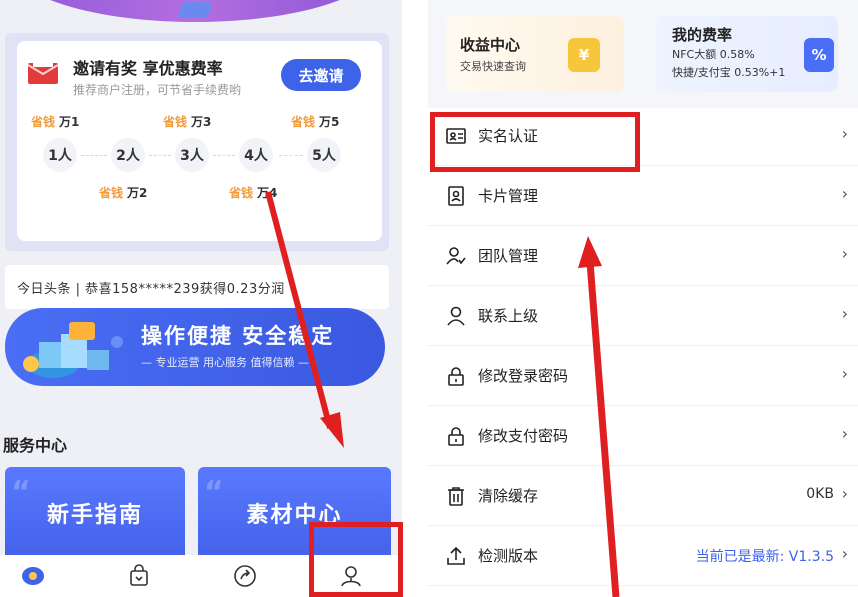  Describe the element at coordinates (356, 559) in the screenshot. I see `annotation-box-mine-tab` at that location.